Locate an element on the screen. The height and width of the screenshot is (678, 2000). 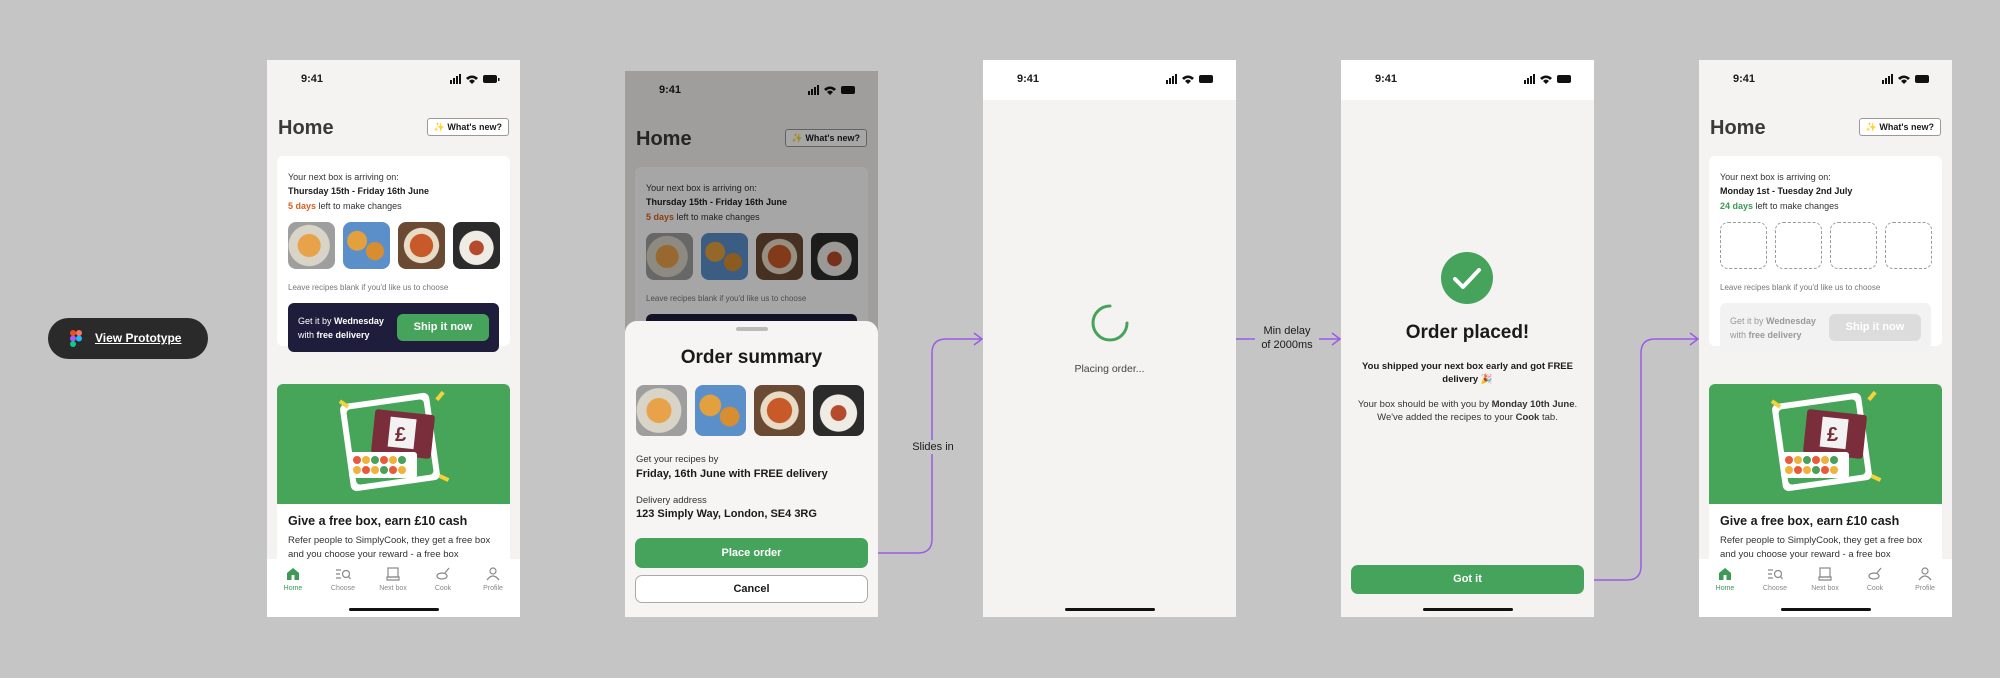
home-icon is located at coordinates (293, 574).